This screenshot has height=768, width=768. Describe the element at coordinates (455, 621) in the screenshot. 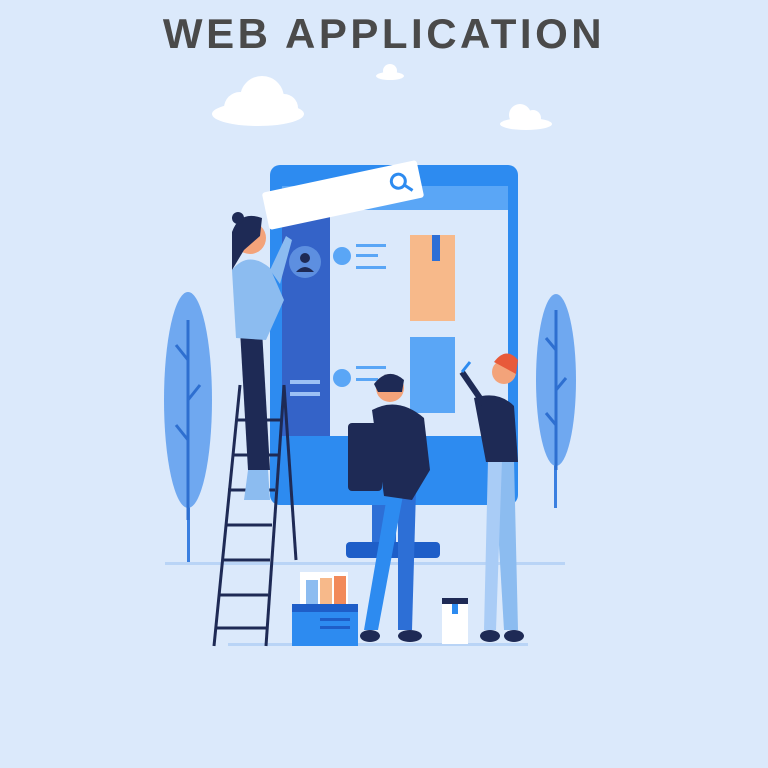

I see `paint-bucket-icon` at that location.